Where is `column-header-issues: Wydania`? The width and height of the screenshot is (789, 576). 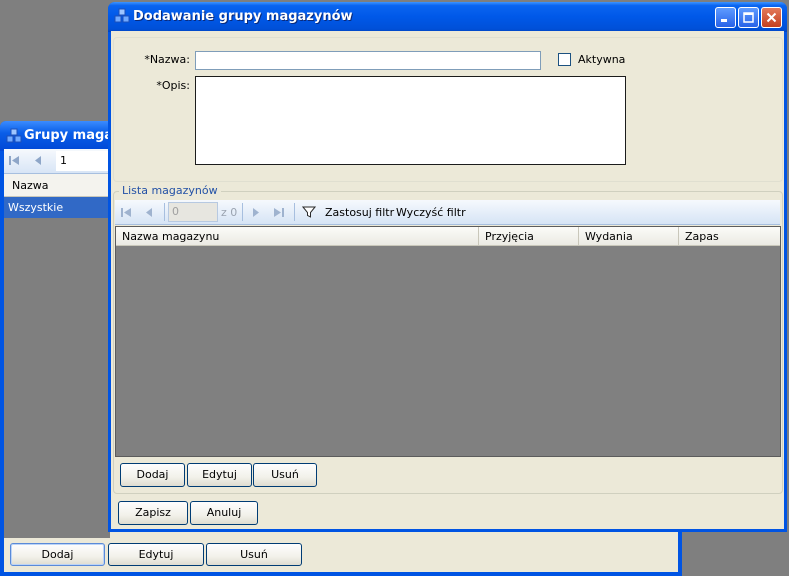 column-header-issues: Wydania is located at coordinates (629, 236).